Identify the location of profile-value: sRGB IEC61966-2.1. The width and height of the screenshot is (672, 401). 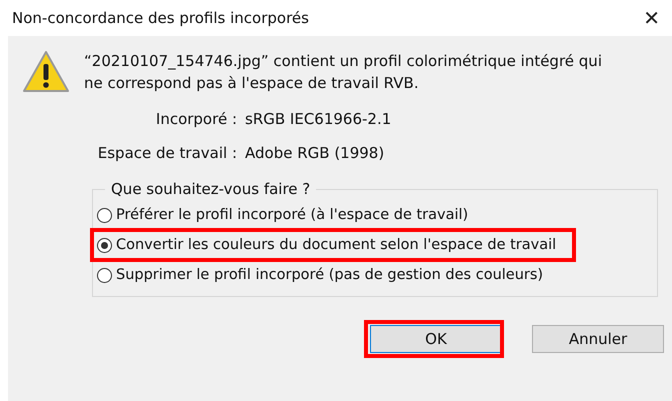
(318, 119).